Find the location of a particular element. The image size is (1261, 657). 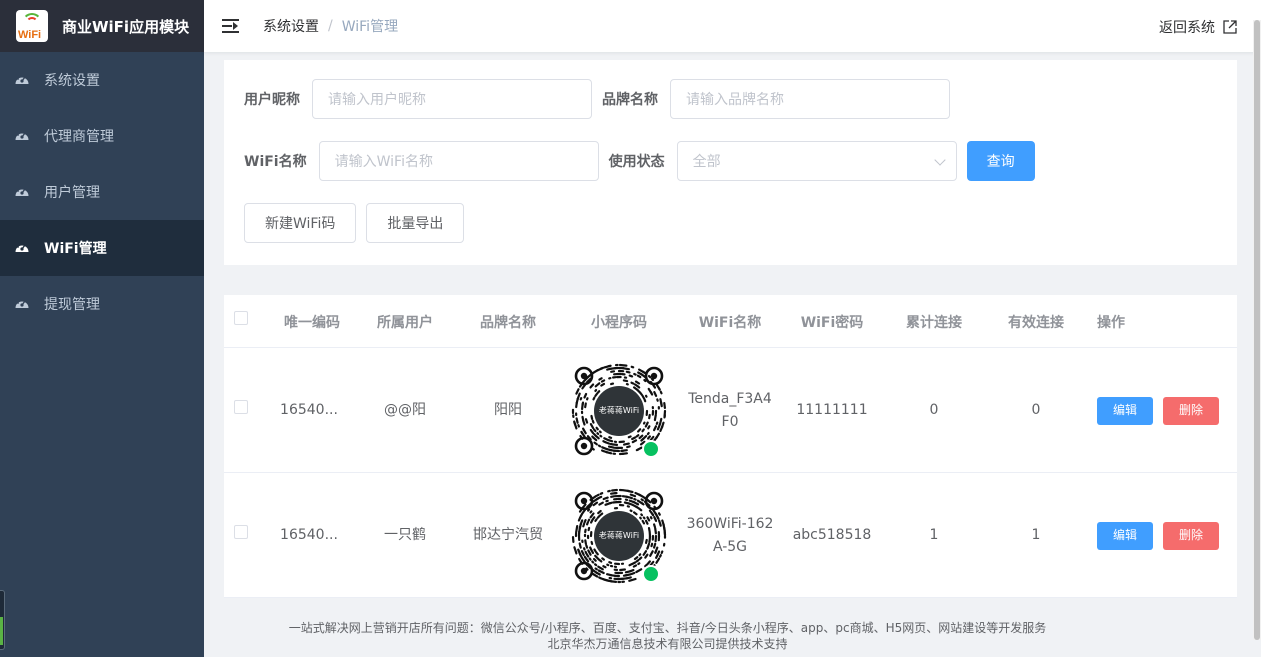

app-title: 商业WiFi应用模块 is located at coordinates (126, 26).